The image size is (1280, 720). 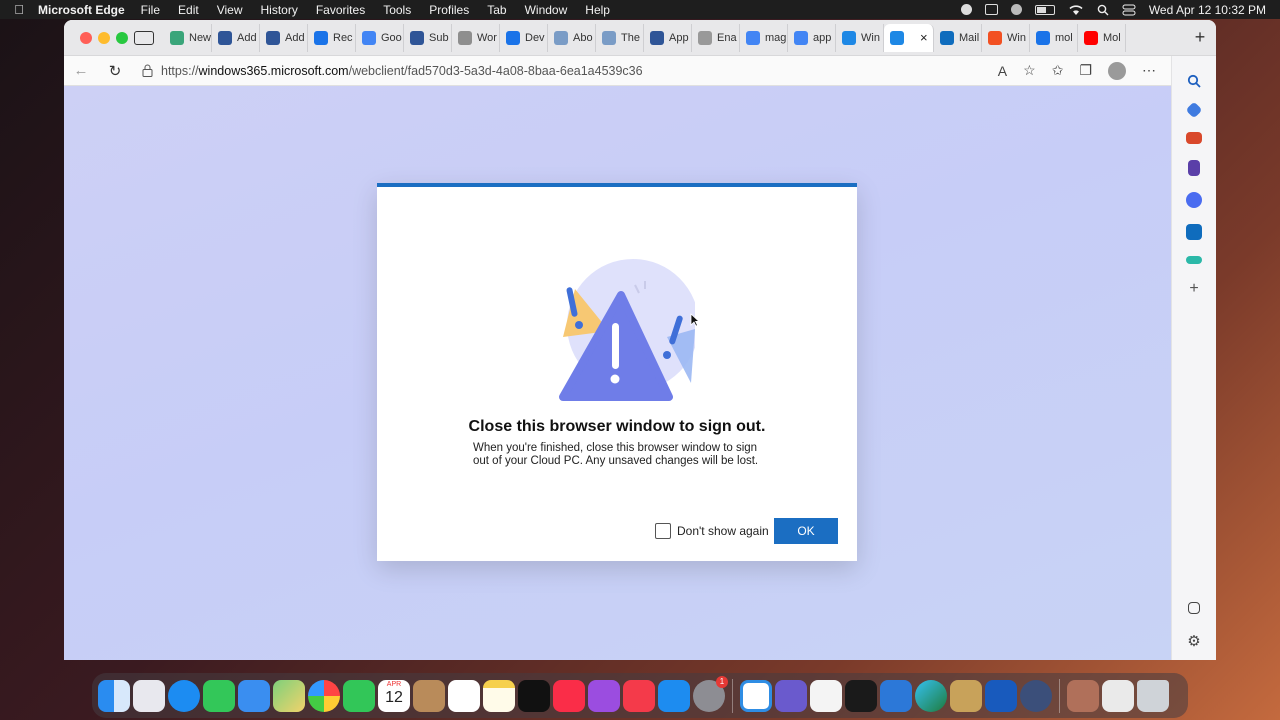 What do you see at coordinates (1076, 10) in the screenshot?
I see `wifi-icon` at bounding box center [1076, 10].